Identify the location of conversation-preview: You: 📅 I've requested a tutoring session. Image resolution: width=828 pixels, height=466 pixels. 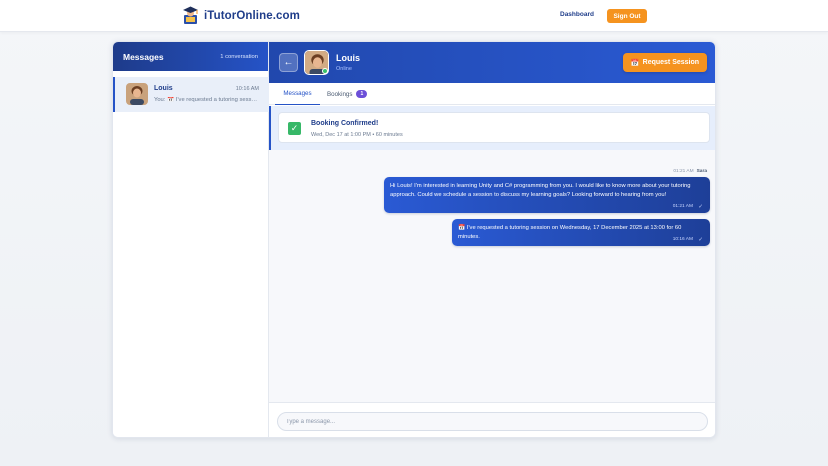
(206, 100).